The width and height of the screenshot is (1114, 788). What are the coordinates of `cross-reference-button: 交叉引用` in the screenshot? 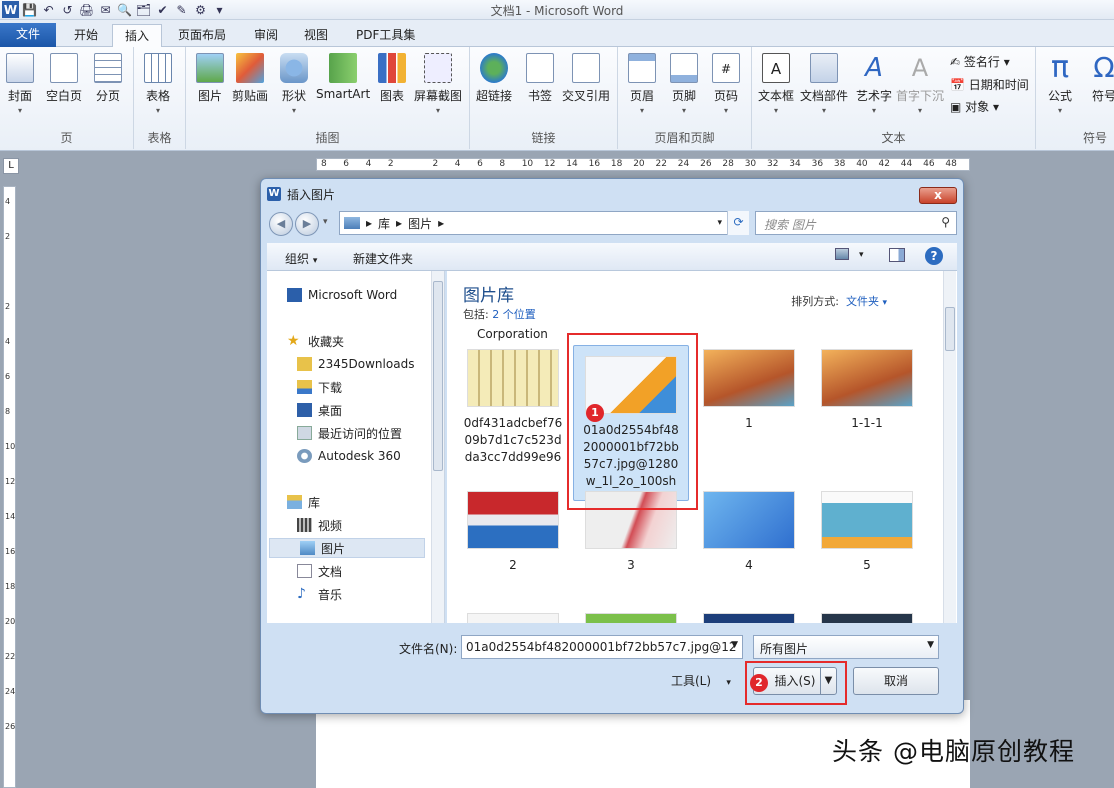 It's located at (586, 78).